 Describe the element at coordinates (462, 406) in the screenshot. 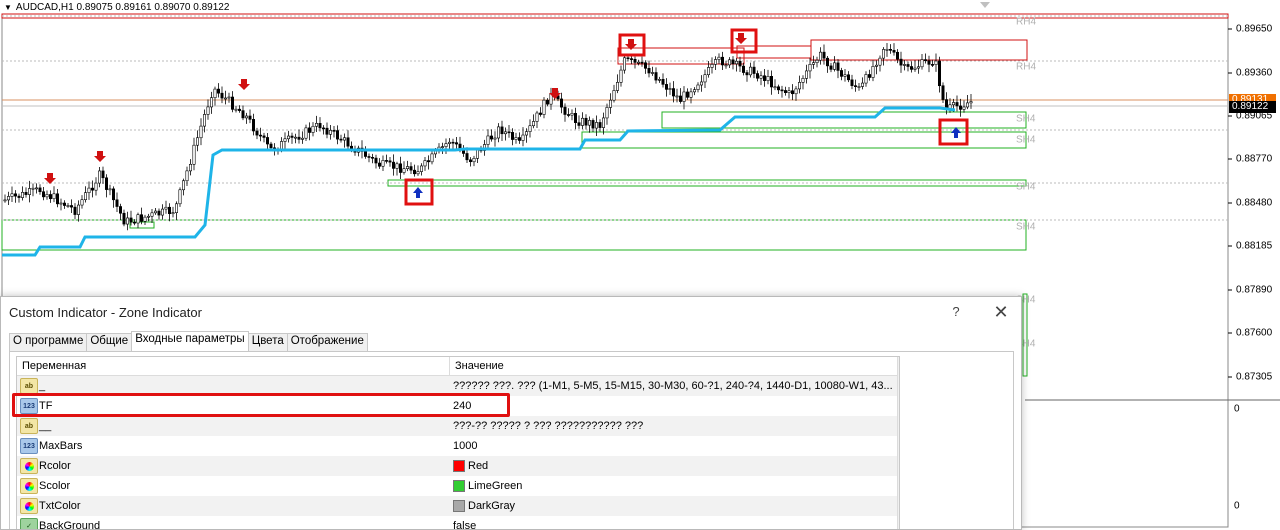

I see `variable-value: 240` at that location.